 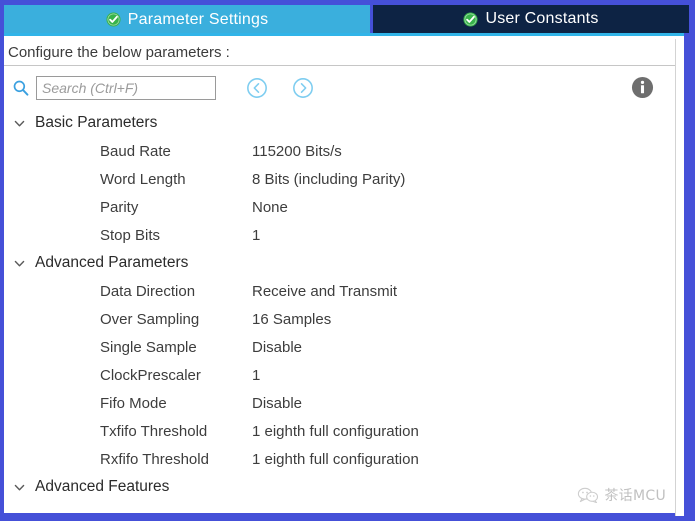 What do you see at coordinates (135, 151) in the screenshot?
I see `param-name: Baud Rate` at bounding box center [135, 151].